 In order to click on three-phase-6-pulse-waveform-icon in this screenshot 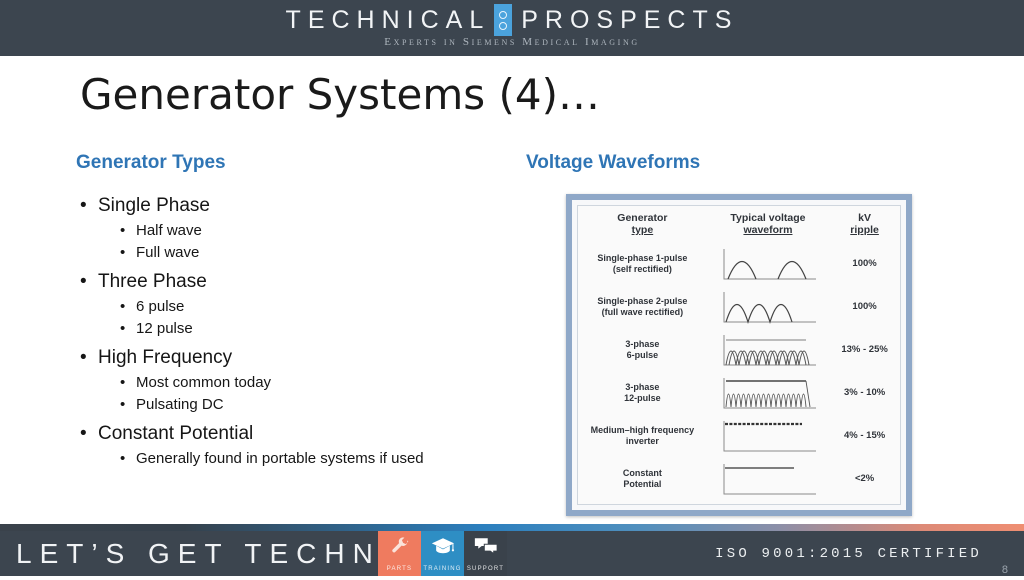, I will do `click(768, 349)`.